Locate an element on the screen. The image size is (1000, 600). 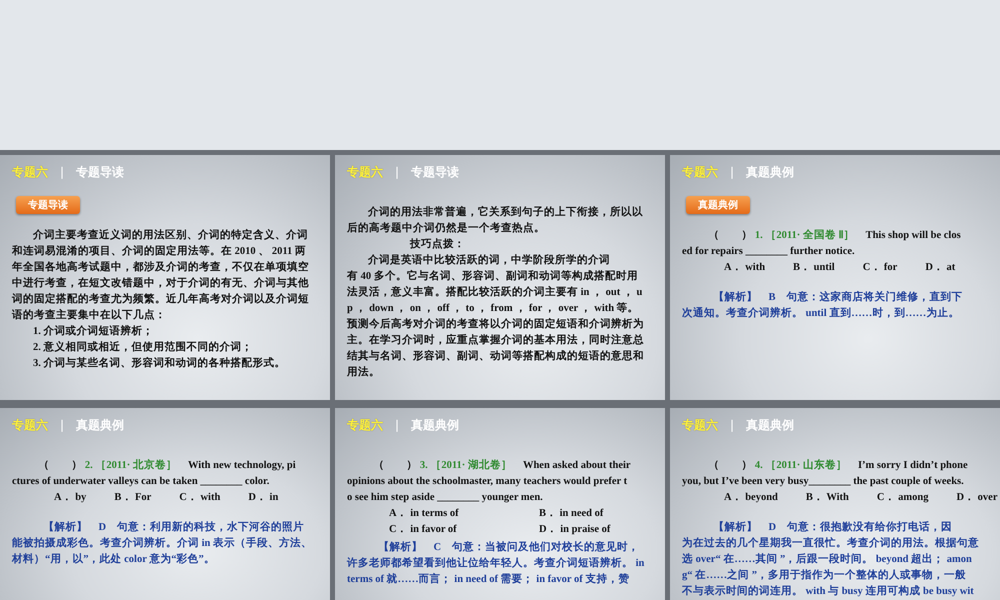
body-text: 技巧点拨： is located at coordinates (437, 244).